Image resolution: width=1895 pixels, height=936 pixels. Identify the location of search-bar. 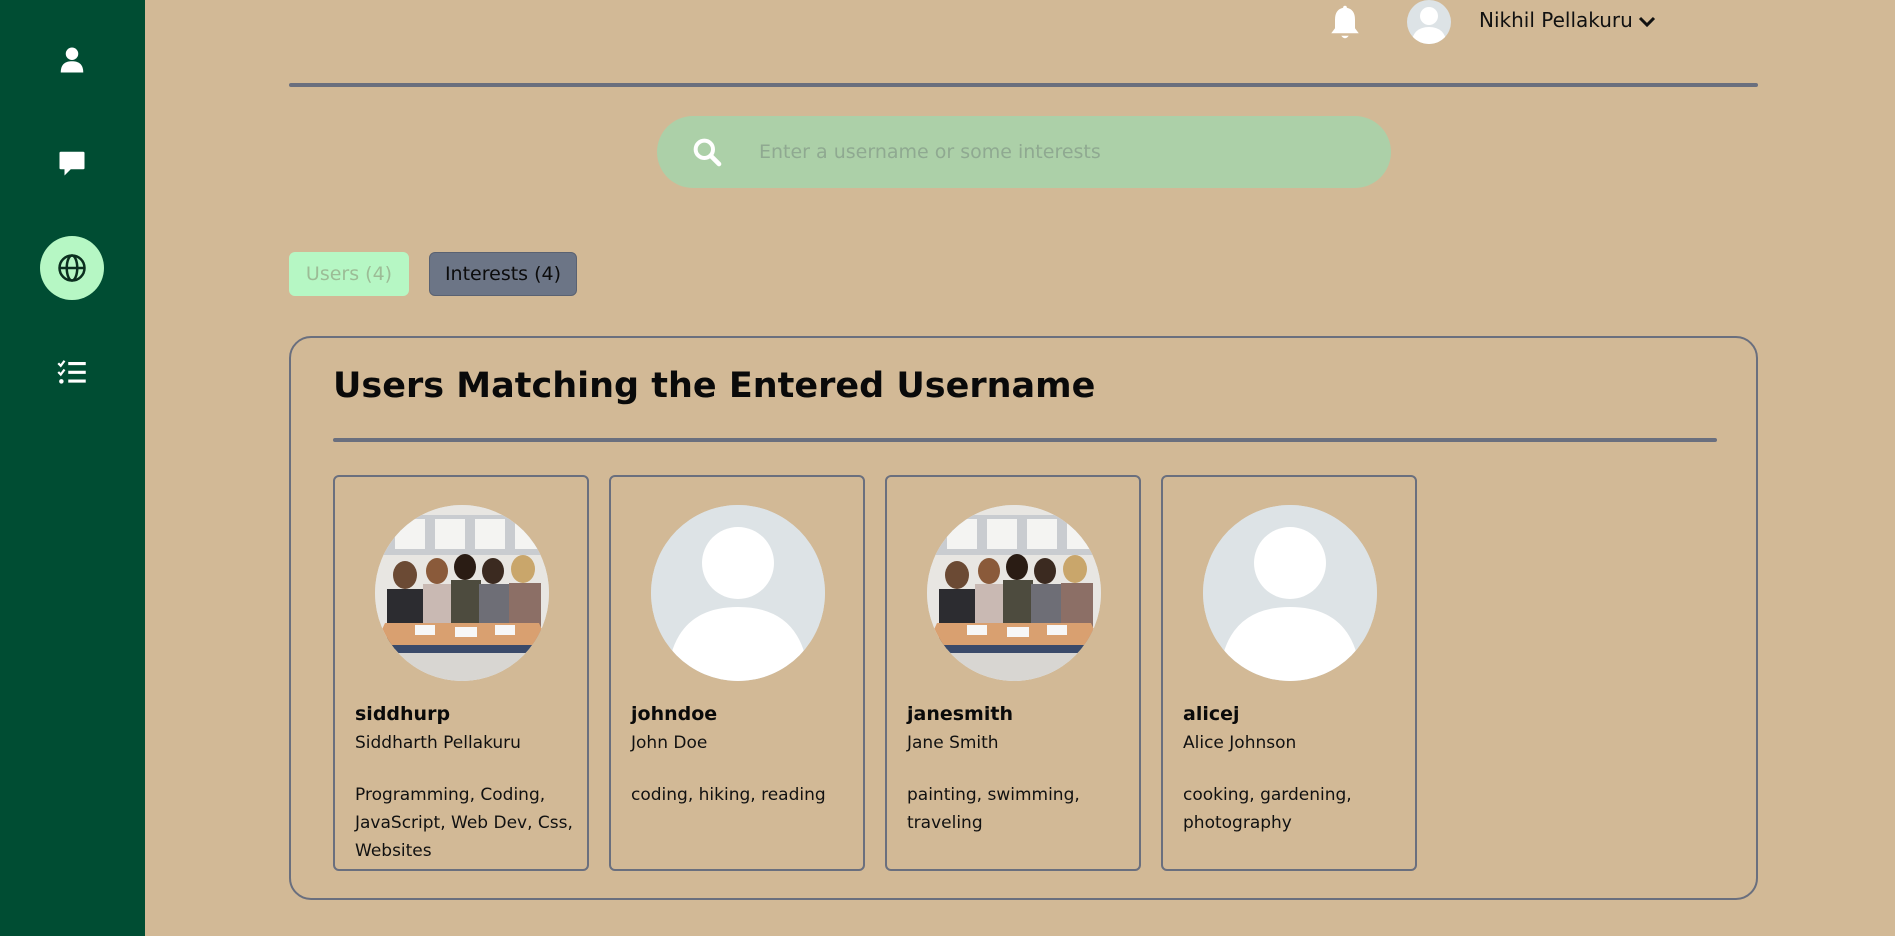
(1024, 152).